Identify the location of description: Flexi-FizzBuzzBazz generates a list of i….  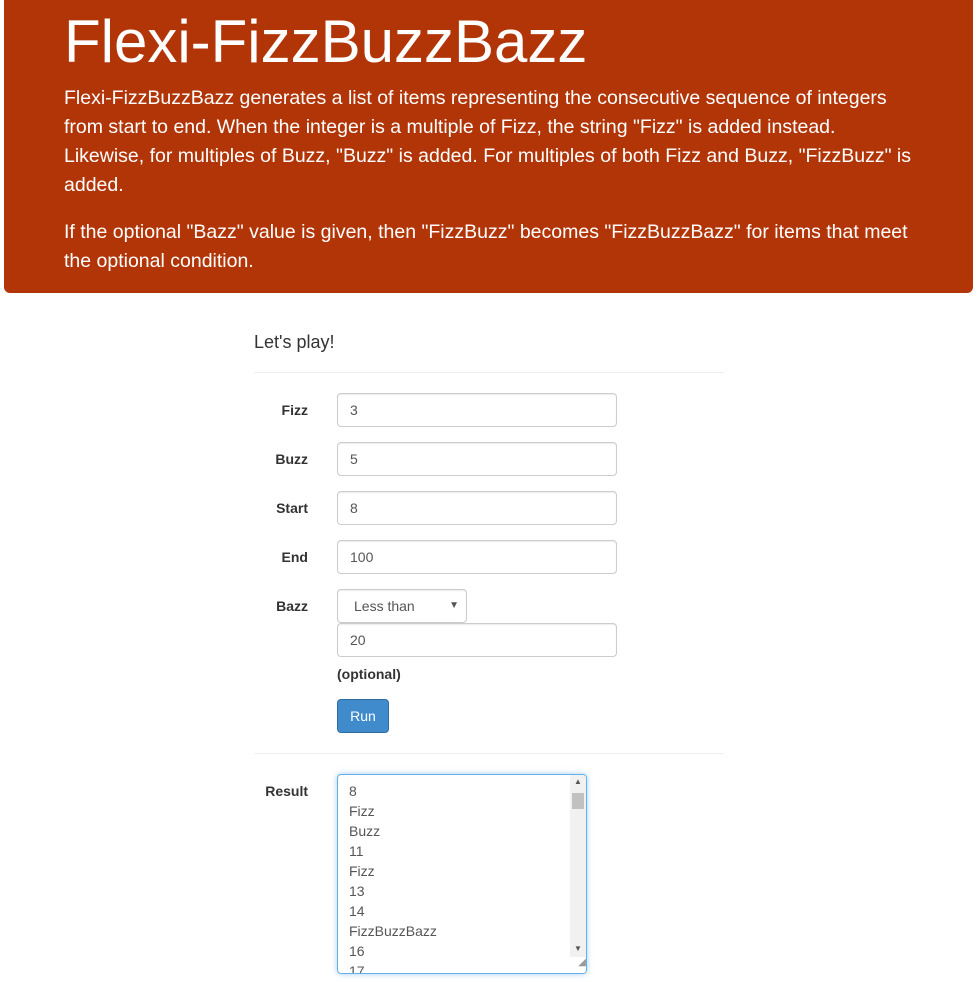
(488, 141).